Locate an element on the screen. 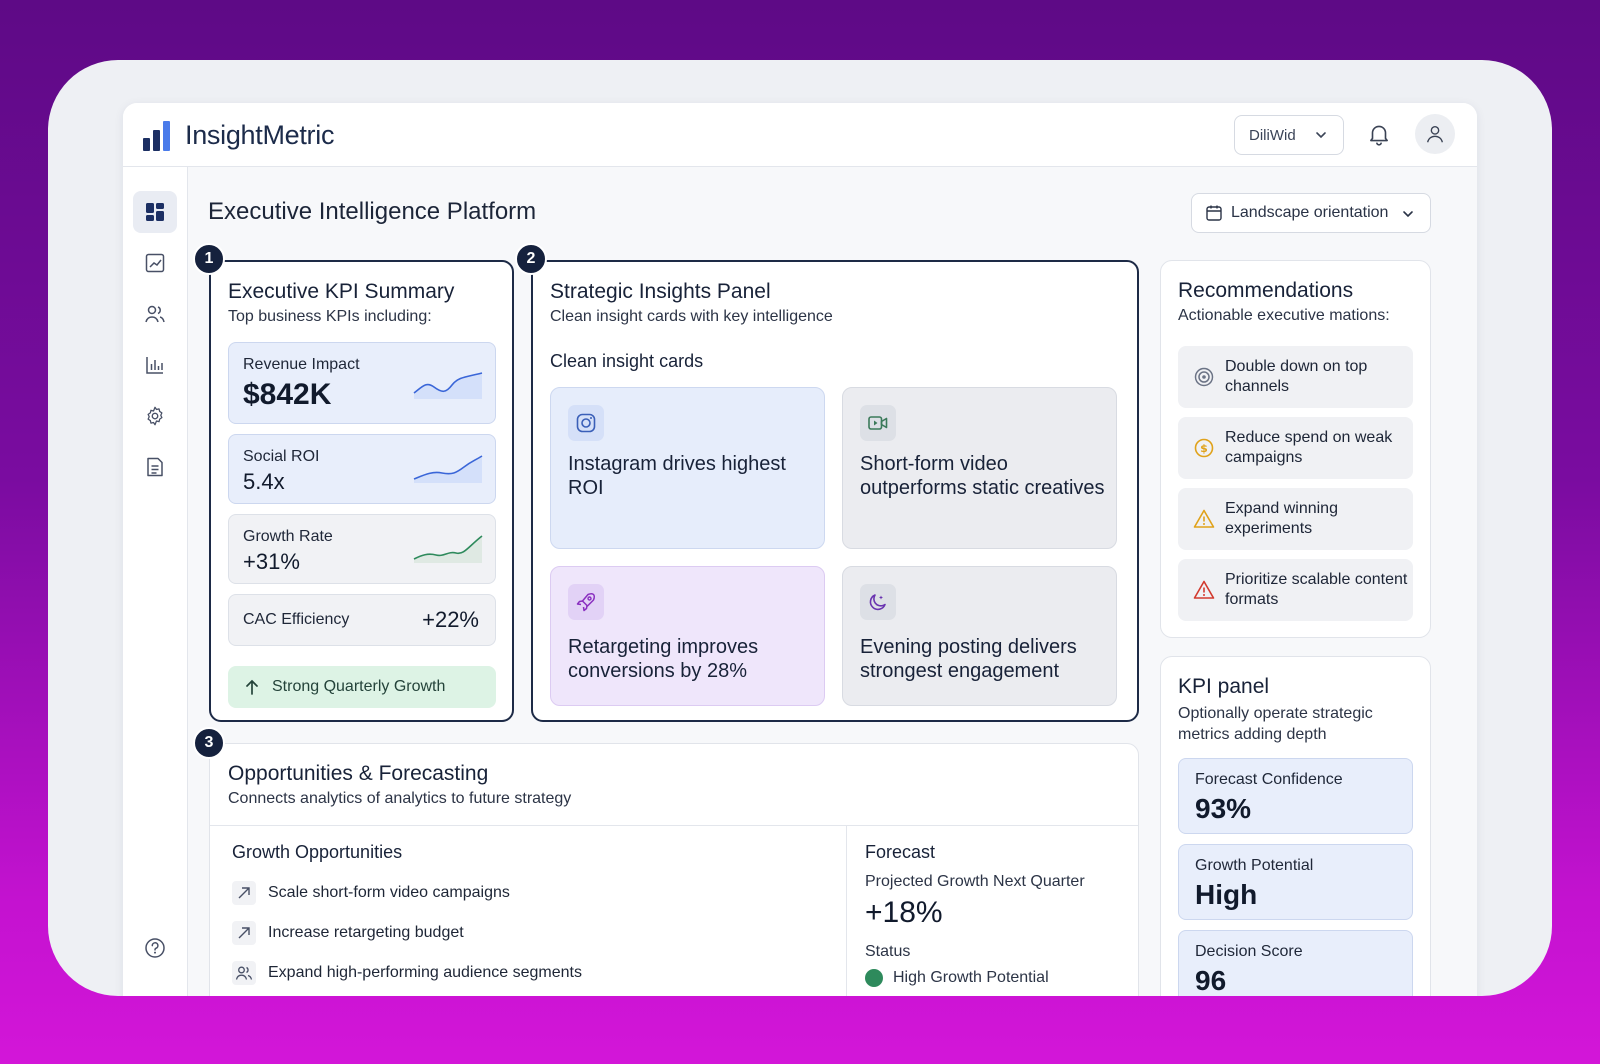 Image resolution: width=1600 pixels, height=1064 pixels. step-badge-3: 3 is located at coordinates (209, 743).